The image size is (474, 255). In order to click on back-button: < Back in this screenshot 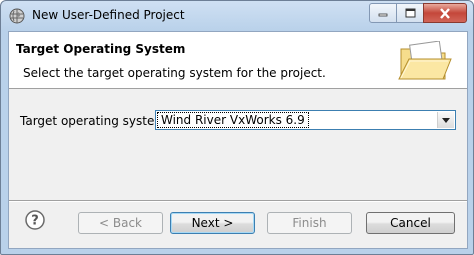, I will do `click(120, 223)`.